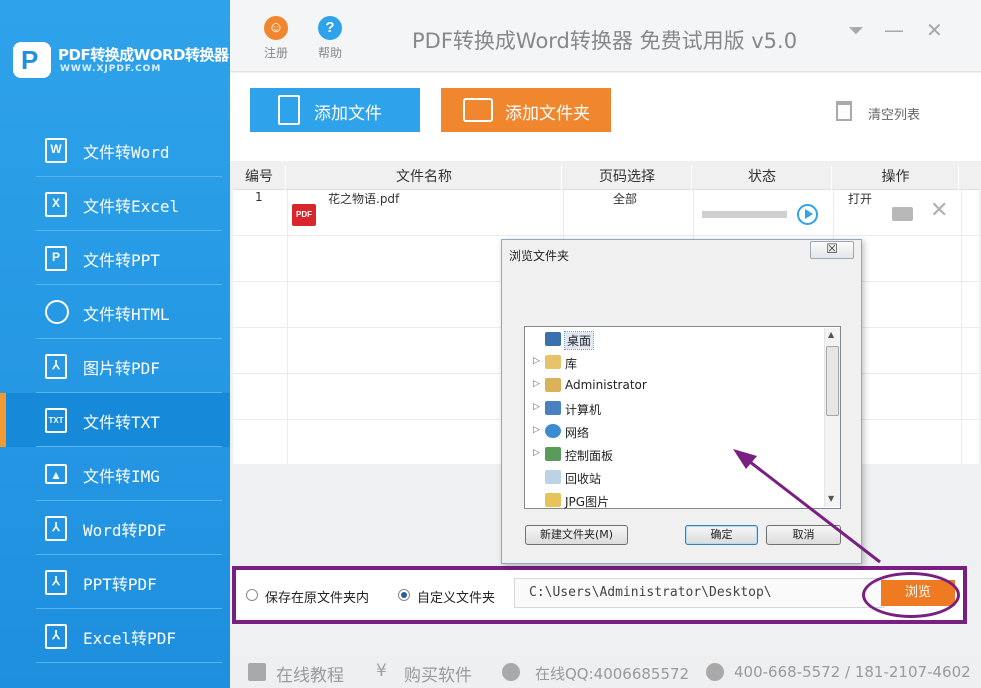 The height and width of the screenshot is (688, 981). What do you see at coordinates (553, 477) in the screenshot?
I see `recycle-bin-icon` at bounding box center [553, 477].